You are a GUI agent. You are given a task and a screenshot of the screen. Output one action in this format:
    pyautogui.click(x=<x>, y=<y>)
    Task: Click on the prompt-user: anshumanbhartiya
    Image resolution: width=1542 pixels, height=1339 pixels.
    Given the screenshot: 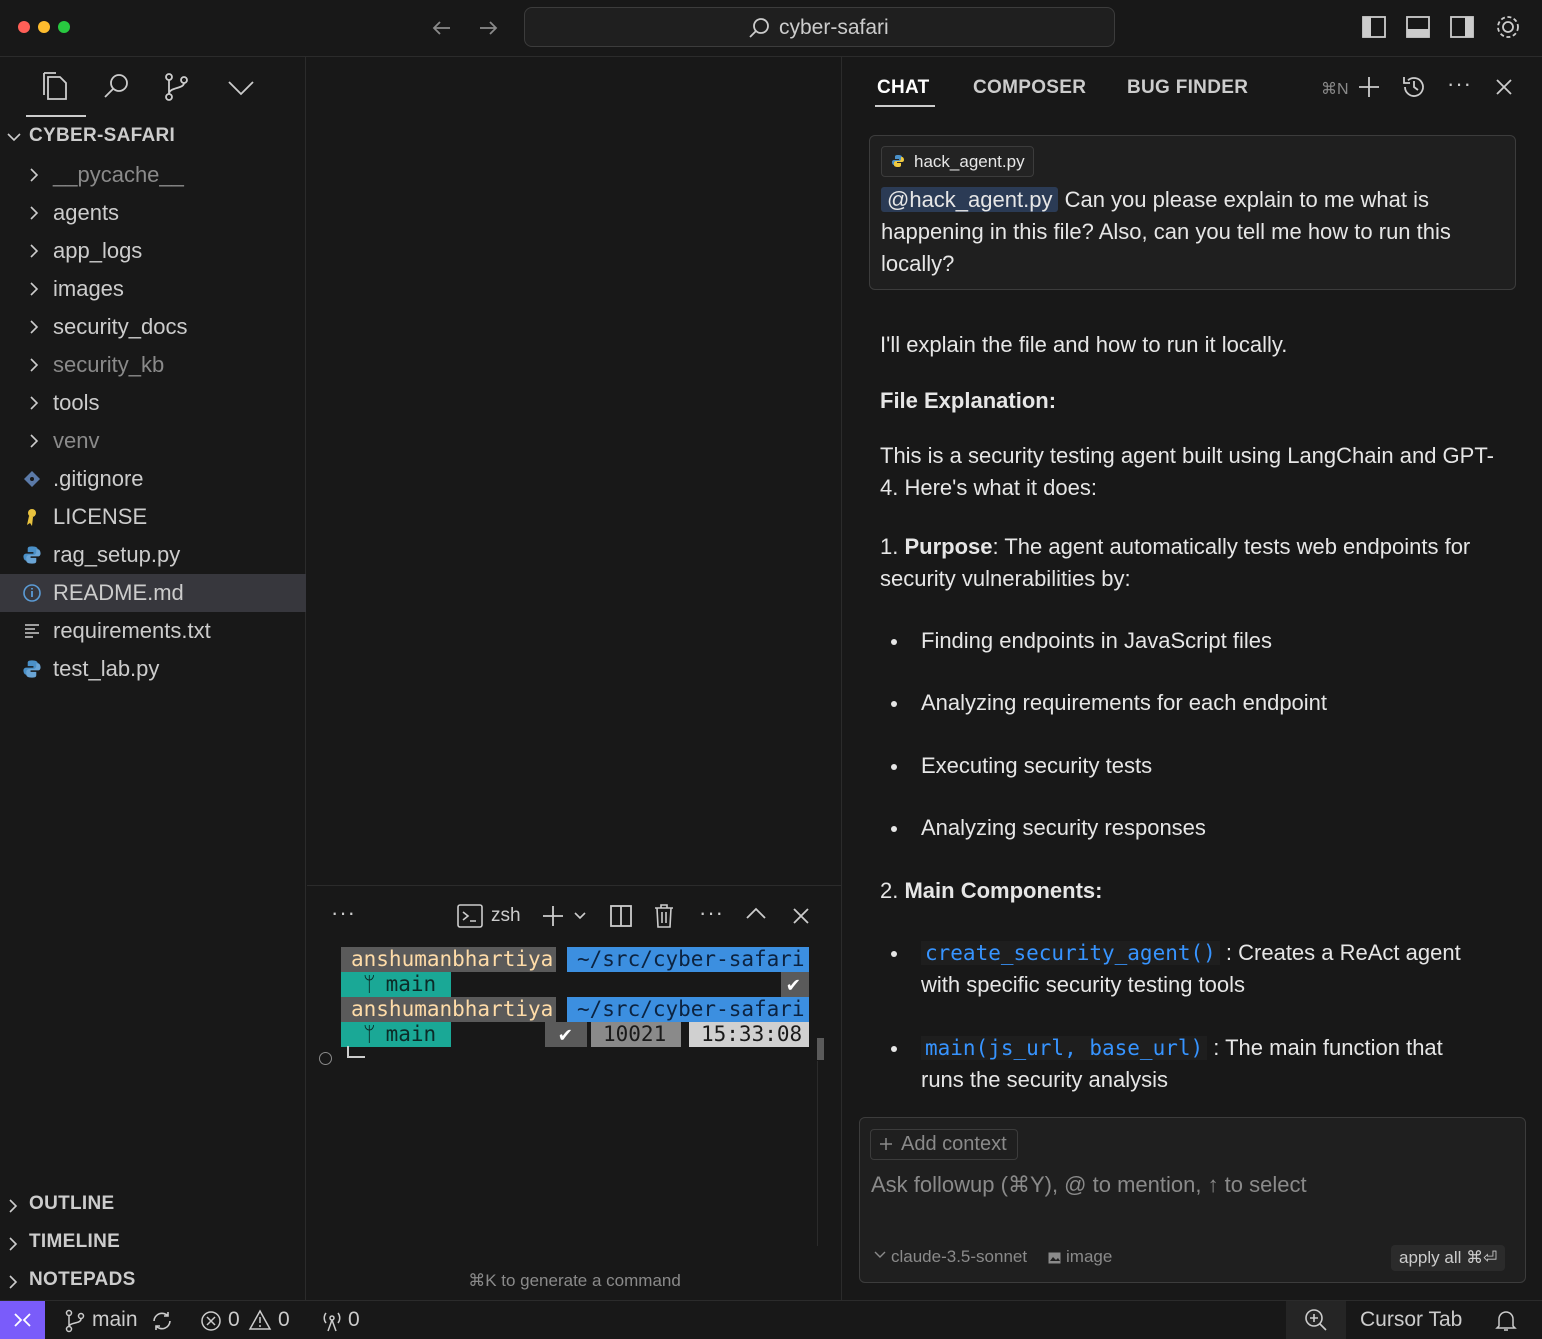 What is the action you would take?
    pyautogui.click(x=448, y=959)
    